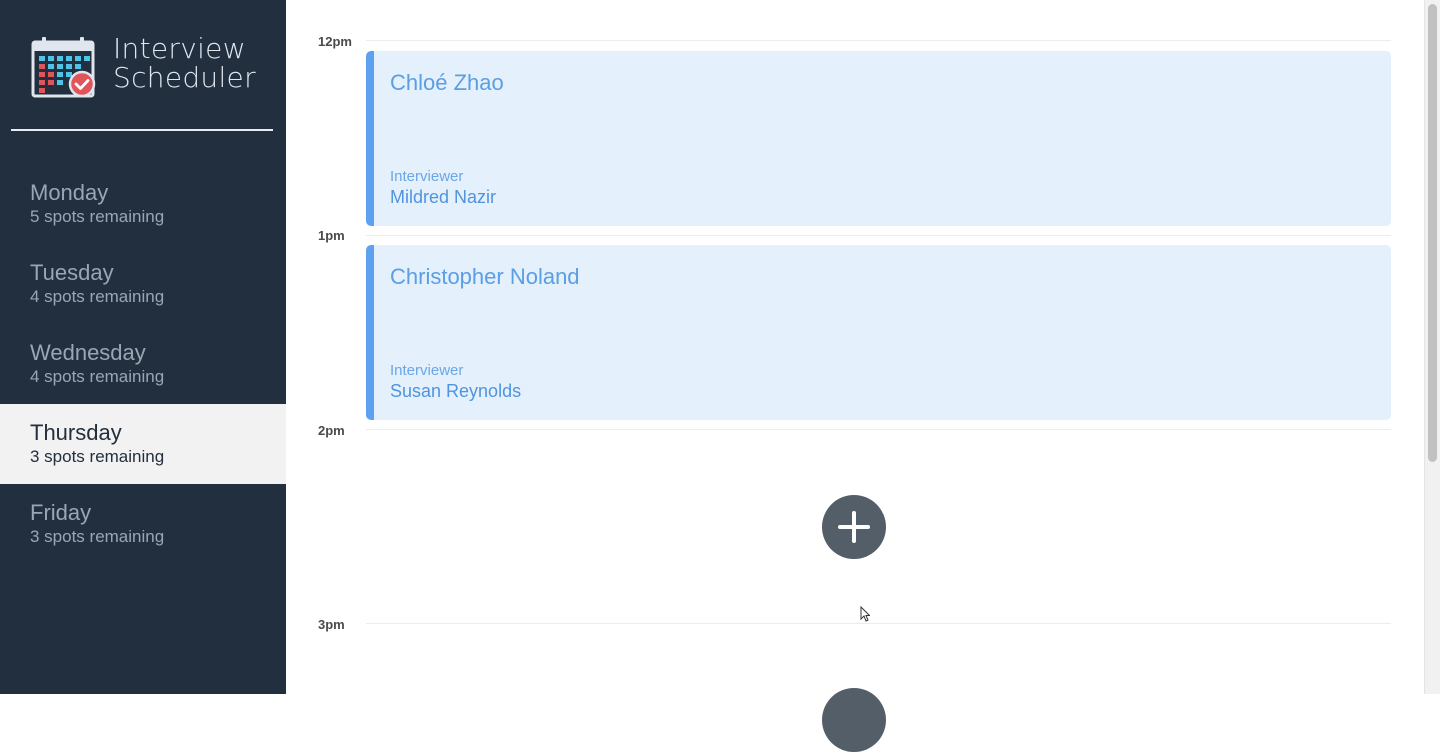 The width and height of the screenshot is (1440, 752). I want to click on app-title-line1: Interview, so click(179, 48).